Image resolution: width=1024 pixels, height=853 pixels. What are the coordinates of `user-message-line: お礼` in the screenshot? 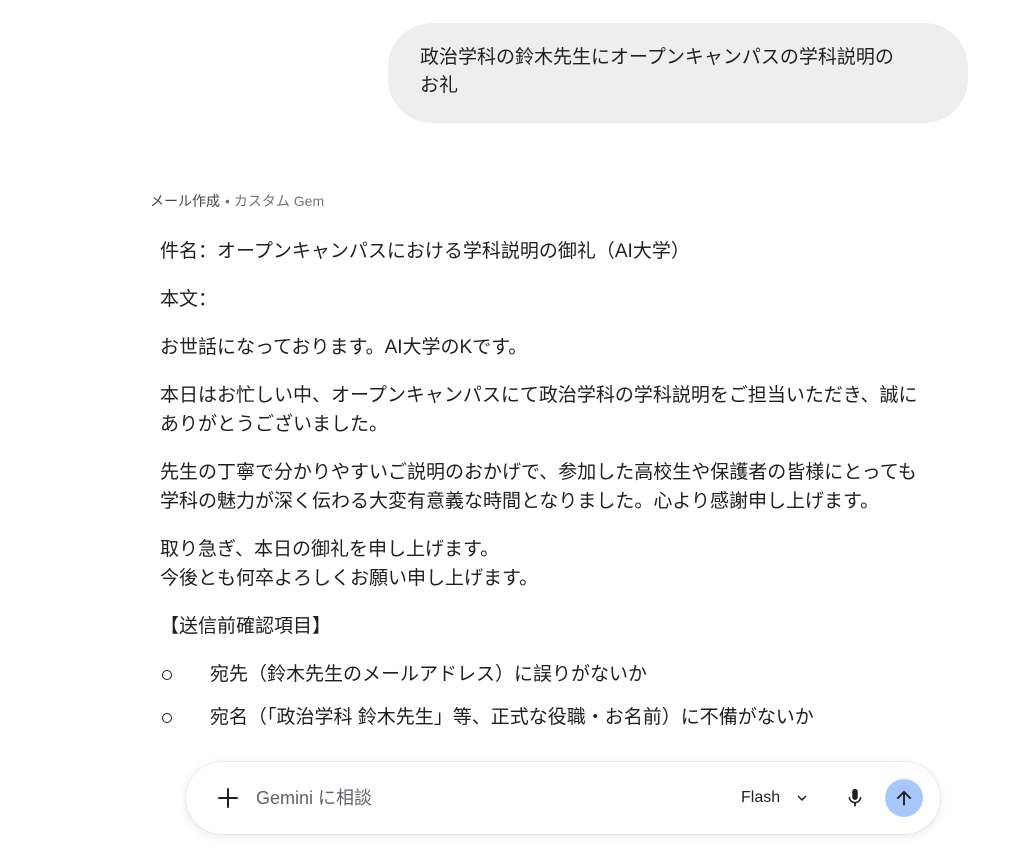 It's located at (439, 85).